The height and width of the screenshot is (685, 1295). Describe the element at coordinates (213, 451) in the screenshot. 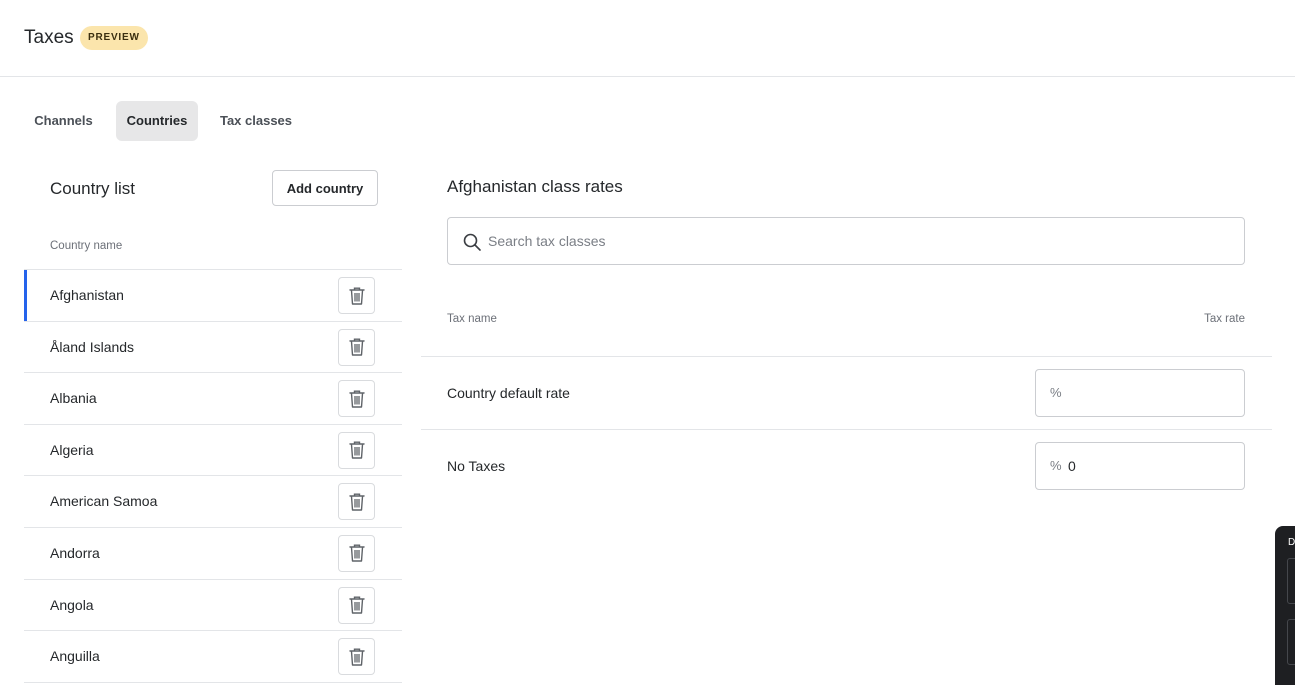

I see `country-row: Algeria` at that location.